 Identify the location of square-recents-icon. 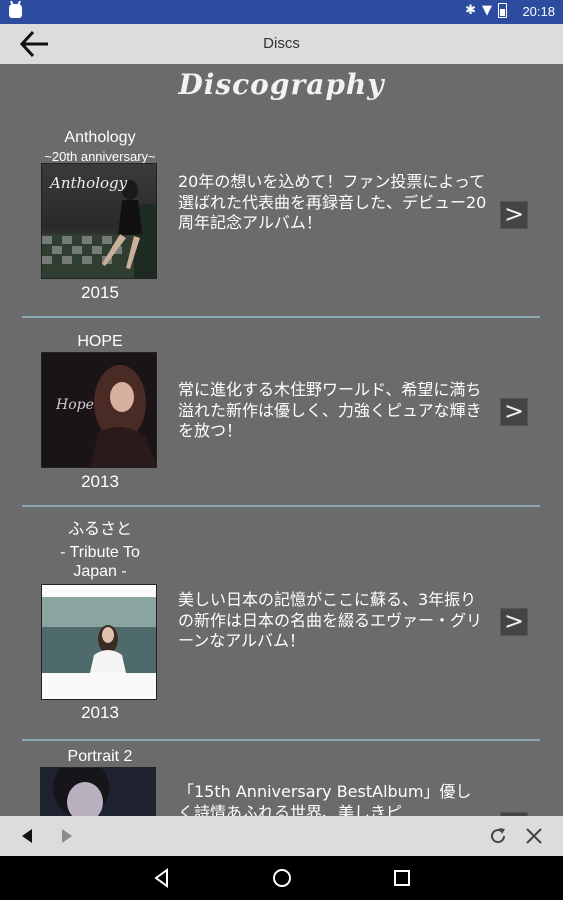
(402, 878).